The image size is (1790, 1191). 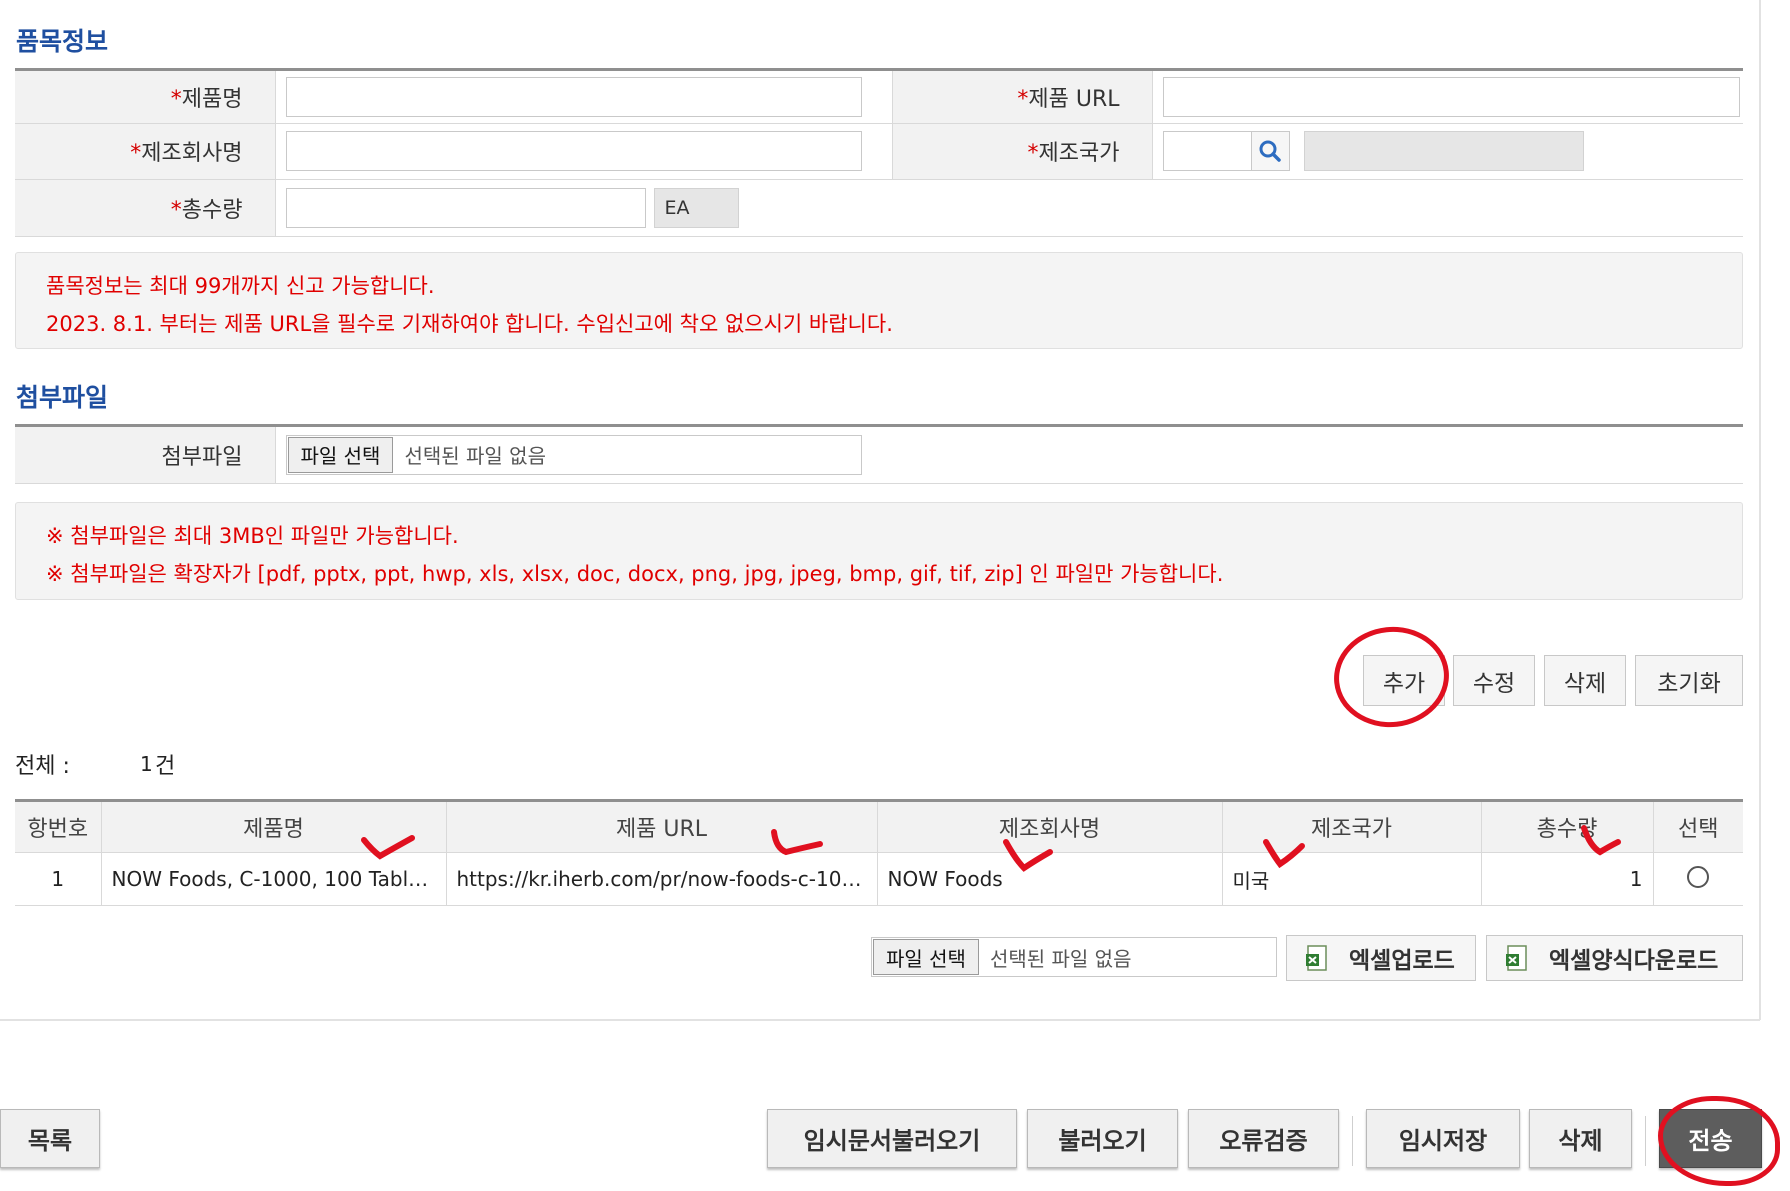 I want to click on total-label: 전체 :, so click(x=42, y=766).